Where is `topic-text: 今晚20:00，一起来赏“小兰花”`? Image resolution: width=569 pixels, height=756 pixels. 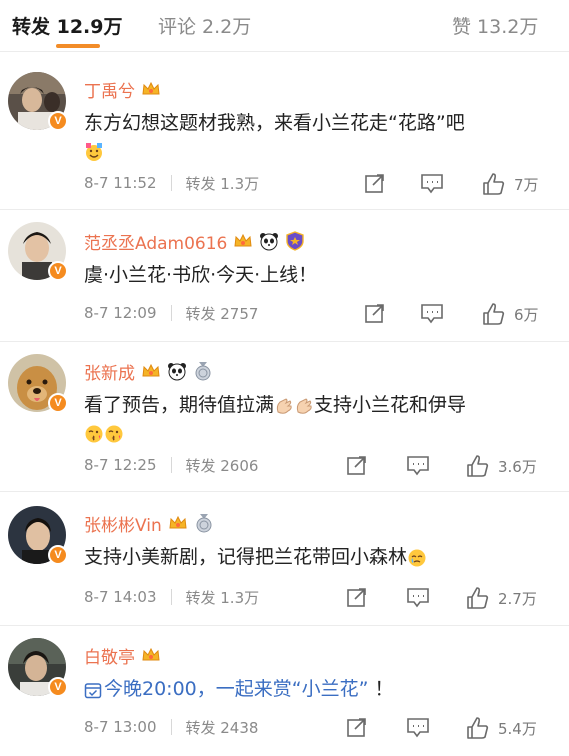 topic-text: 今晚20:00，一起来赏“小兰花” is located at coordinates (236, 689).